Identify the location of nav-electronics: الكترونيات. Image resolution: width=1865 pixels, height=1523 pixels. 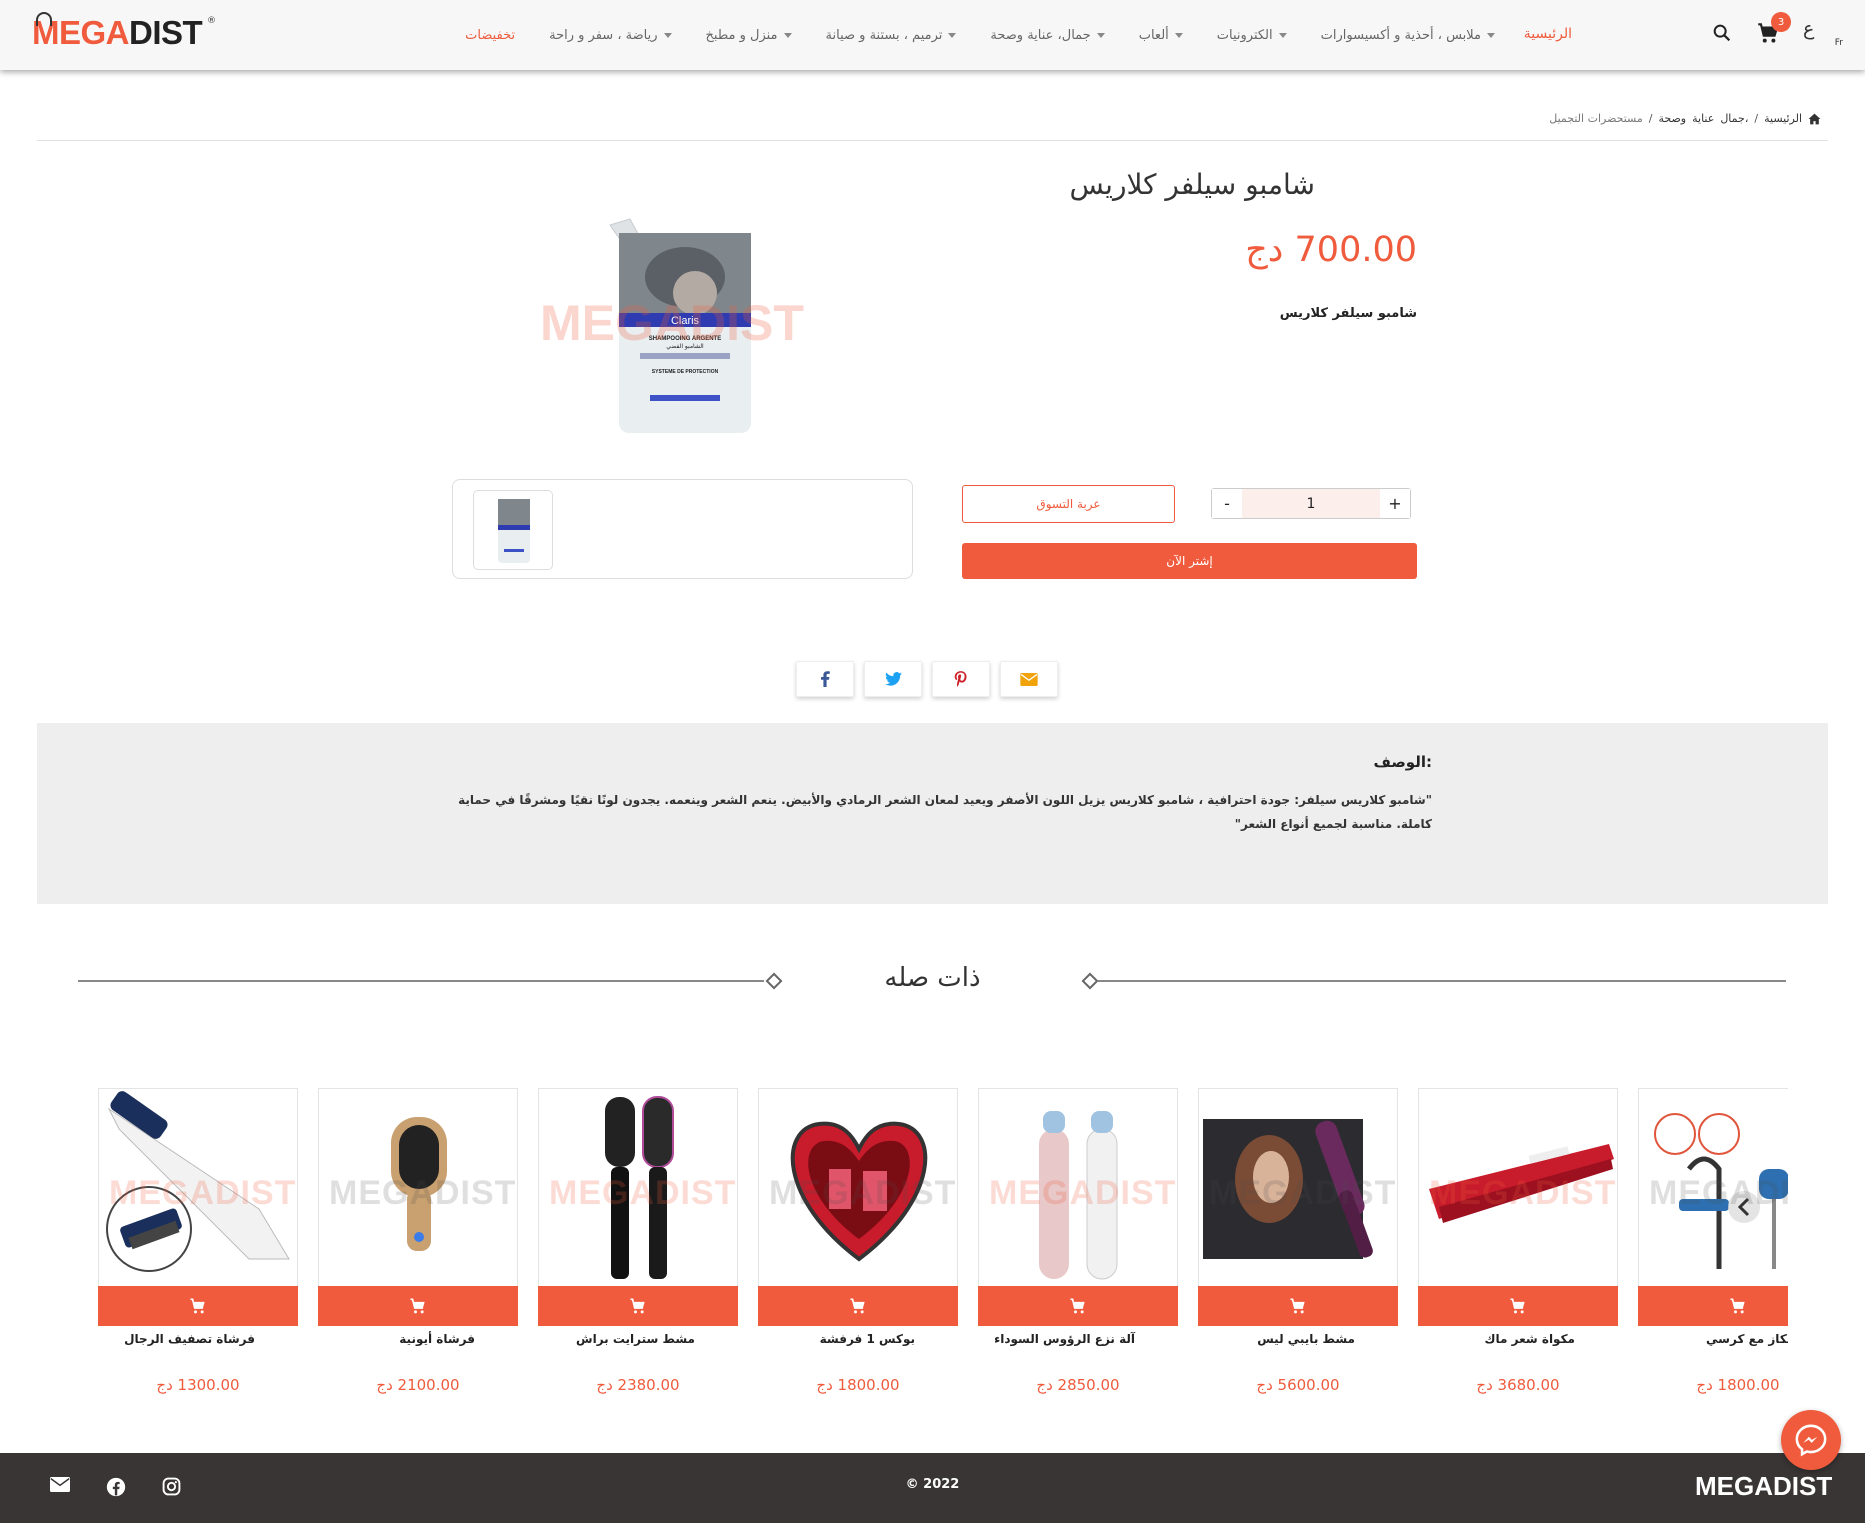
(1252, 35).